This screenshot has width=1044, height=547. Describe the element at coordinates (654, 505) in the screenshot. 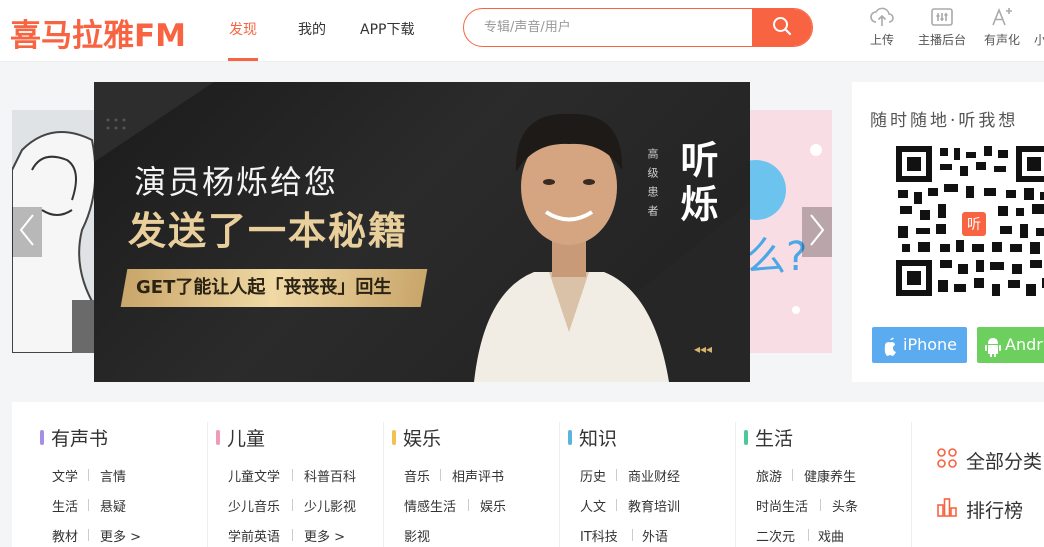

I see `category-link: 教育培训` at that location.